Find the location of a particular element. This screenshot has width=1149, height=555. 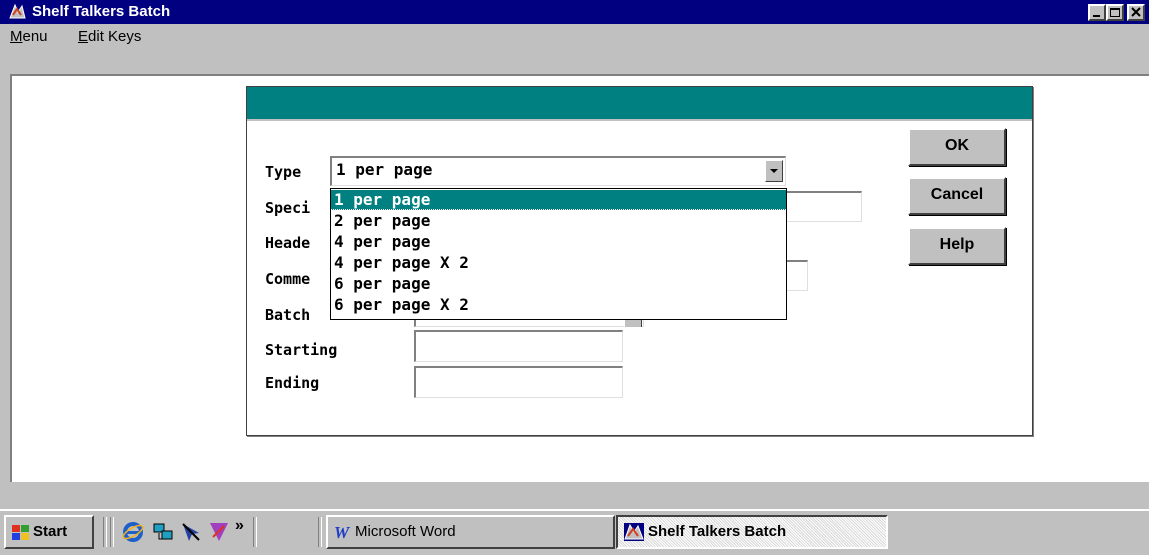

close-button is located at coordinates (1136, 12).